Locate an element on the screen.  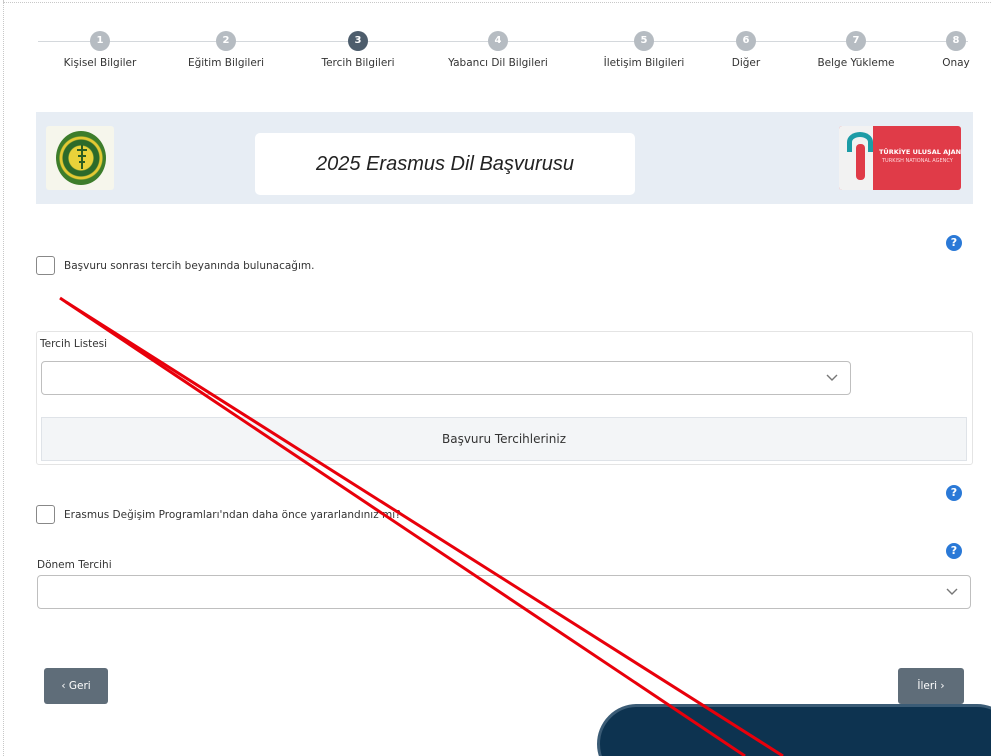
donem-select is located at coordinates (504, 592).